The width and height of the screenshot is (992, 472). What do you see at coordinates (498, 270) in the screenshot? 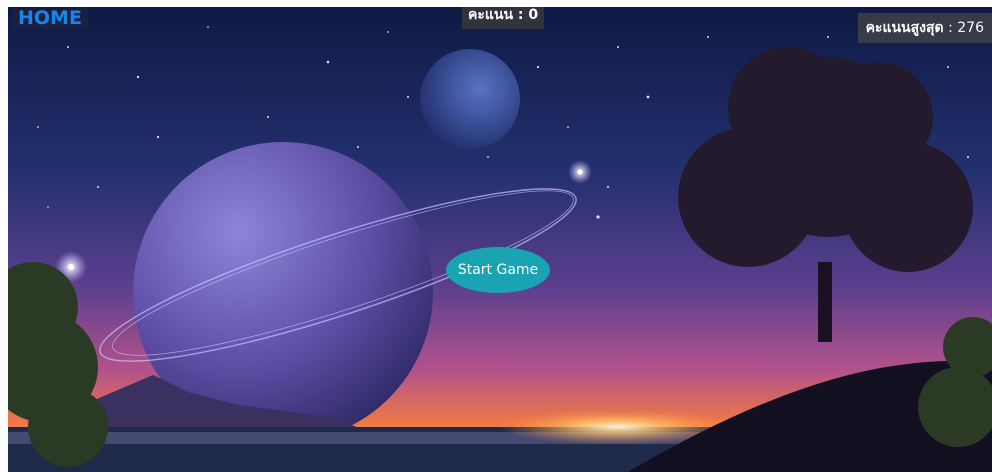
I see `start-game-button: Start Game` at bounding box center [498, 270].